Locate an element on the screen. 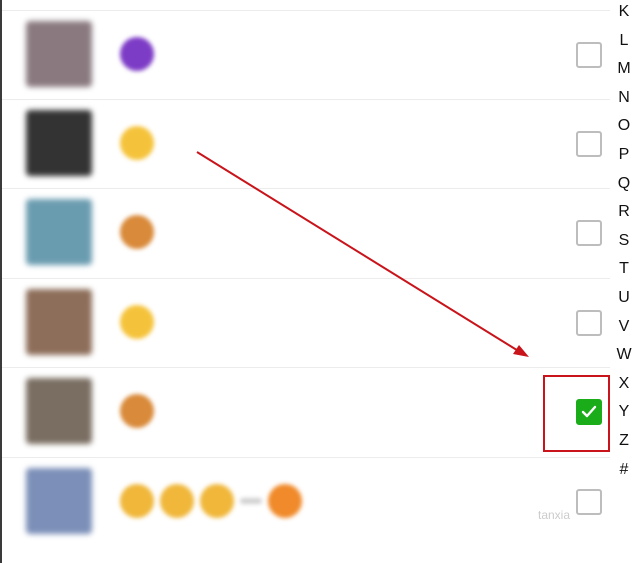  index-letter-x: X is located at coordinates (624, 384).